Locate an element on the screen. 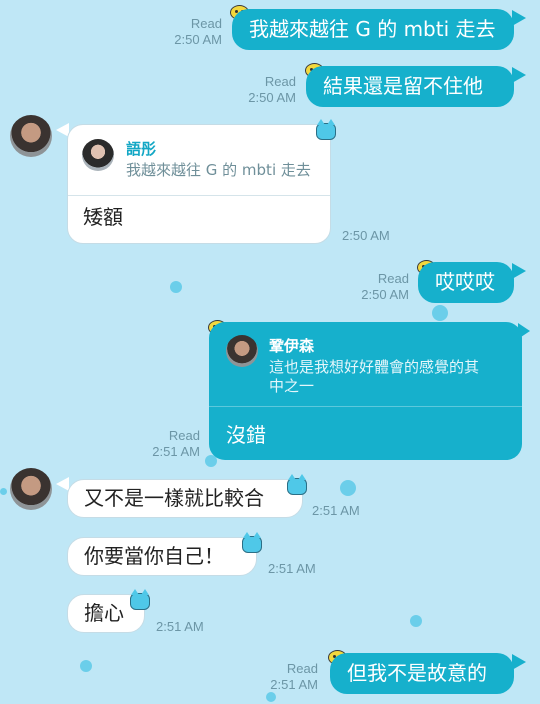 The image size is (540, 704). message-bubble-incoming: 又不是一樣就比較合 is located at coordinates (185, 498).